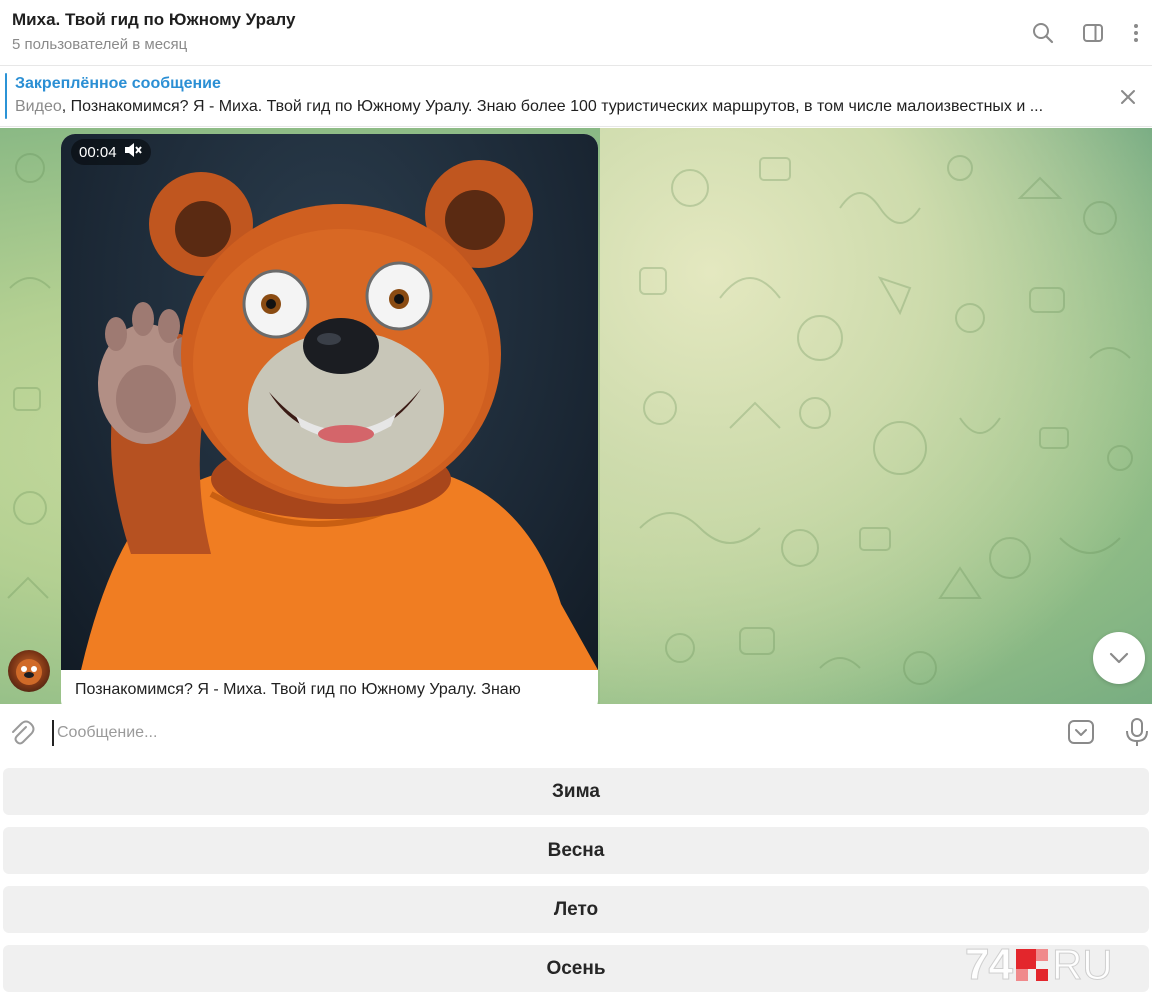  I want to click on paperclip-icon, so click(21, 733).